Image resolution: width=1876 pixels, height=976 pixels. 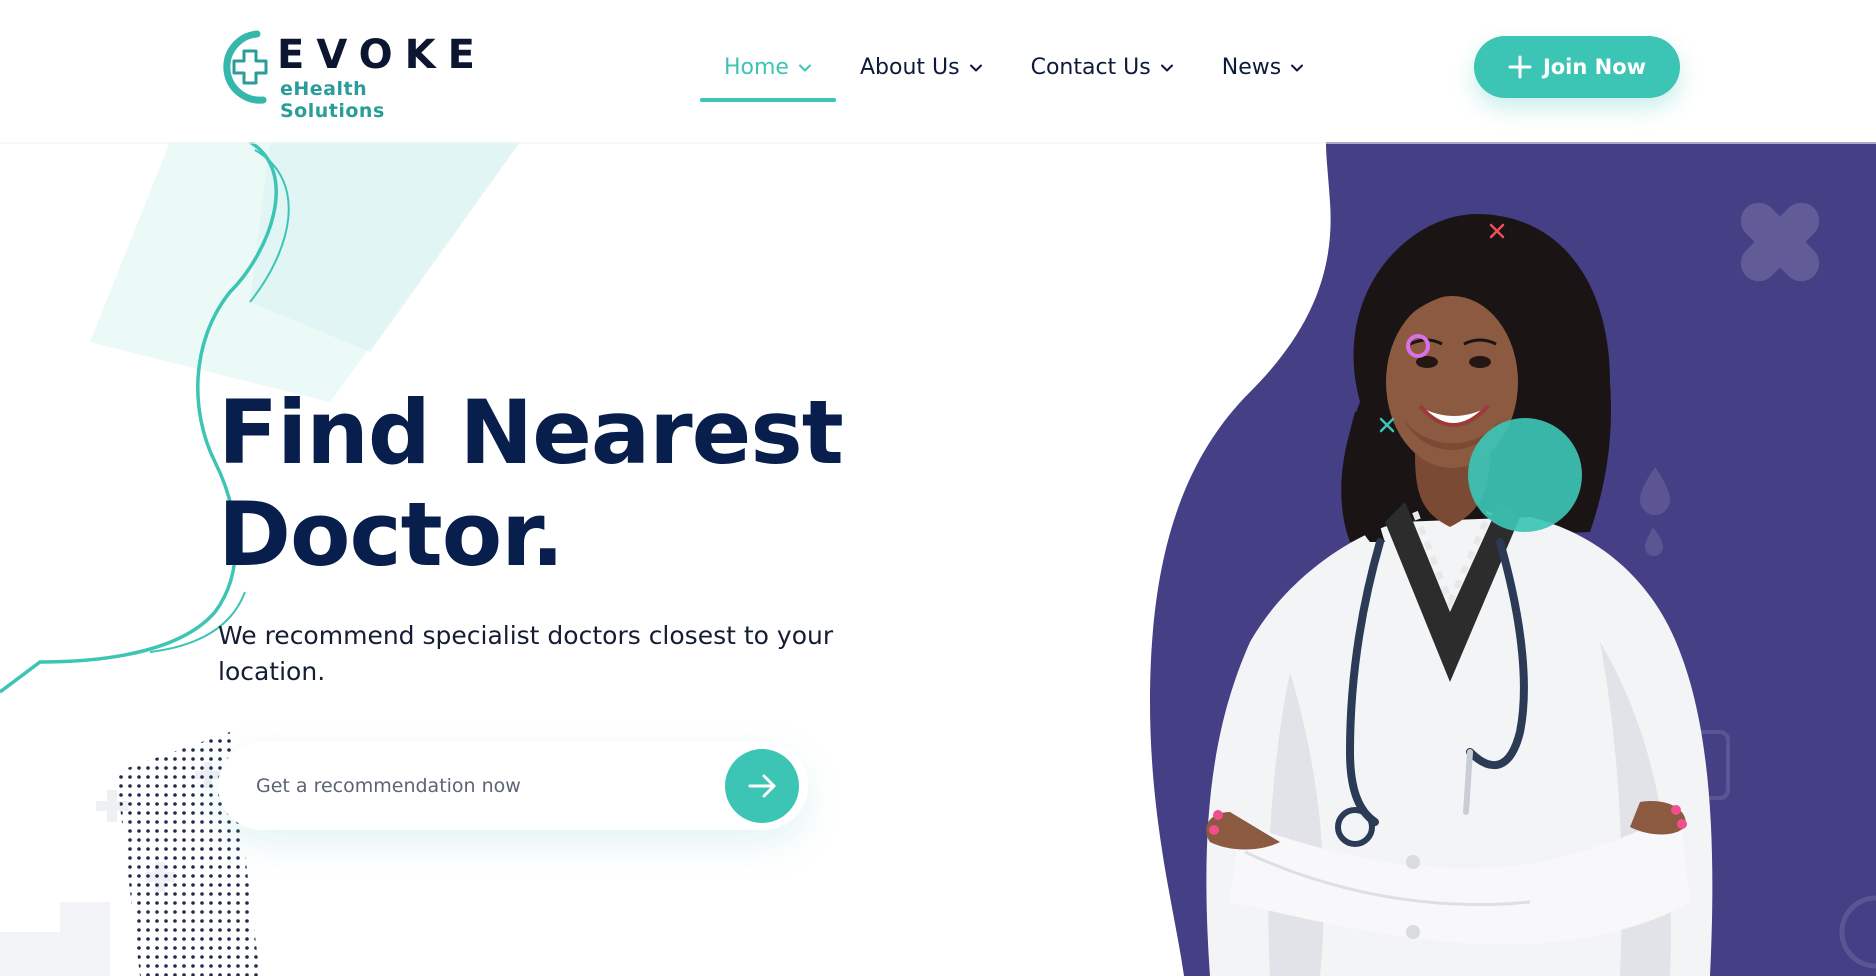 I want to click on hero-headline: Find Nearest Doctor., so click(x=578, y=484).